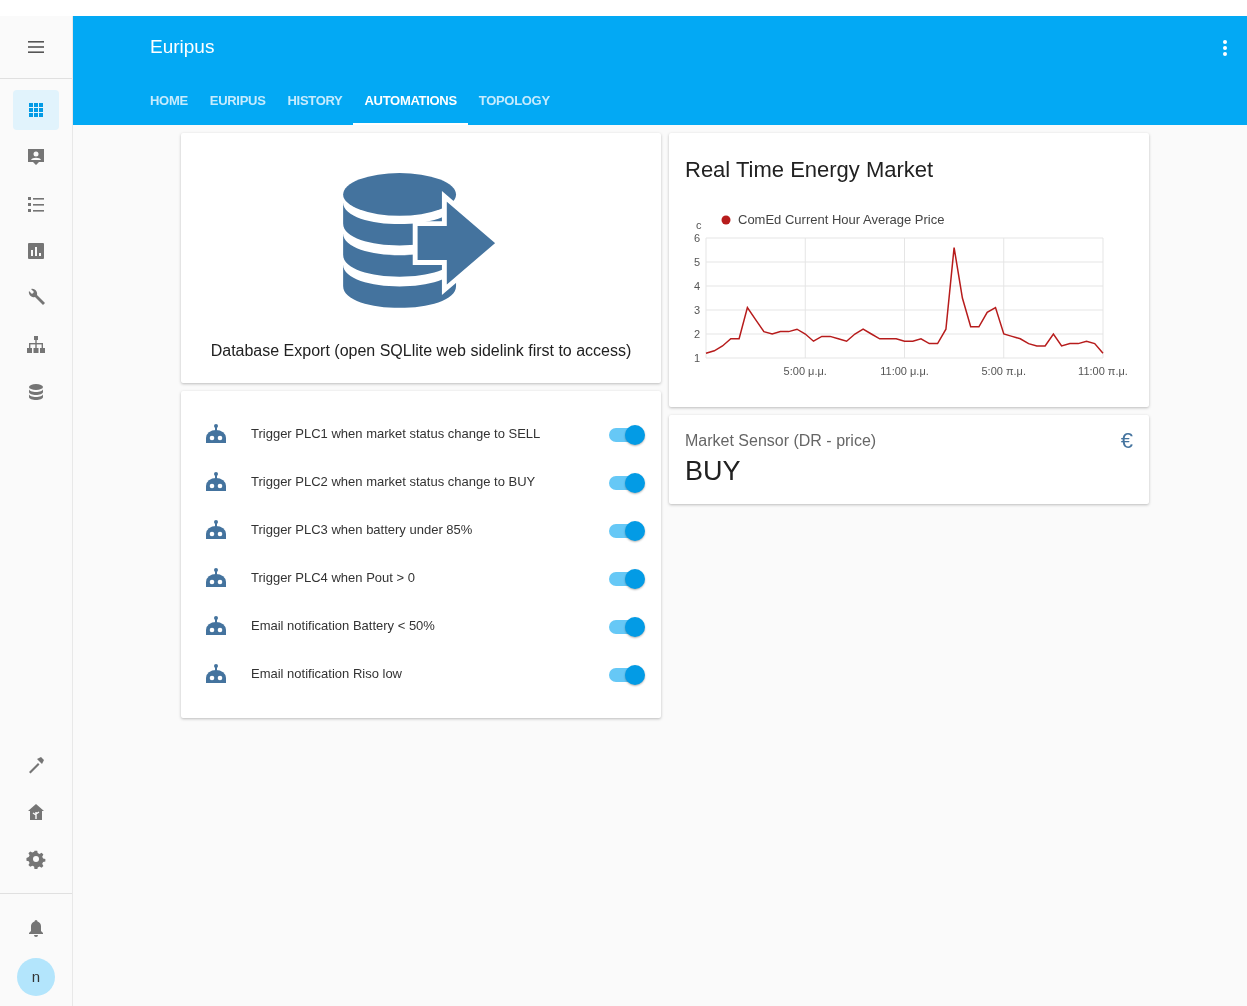 The image size is (1247, 1006). I want to click on nav-button, so click(36, 110).